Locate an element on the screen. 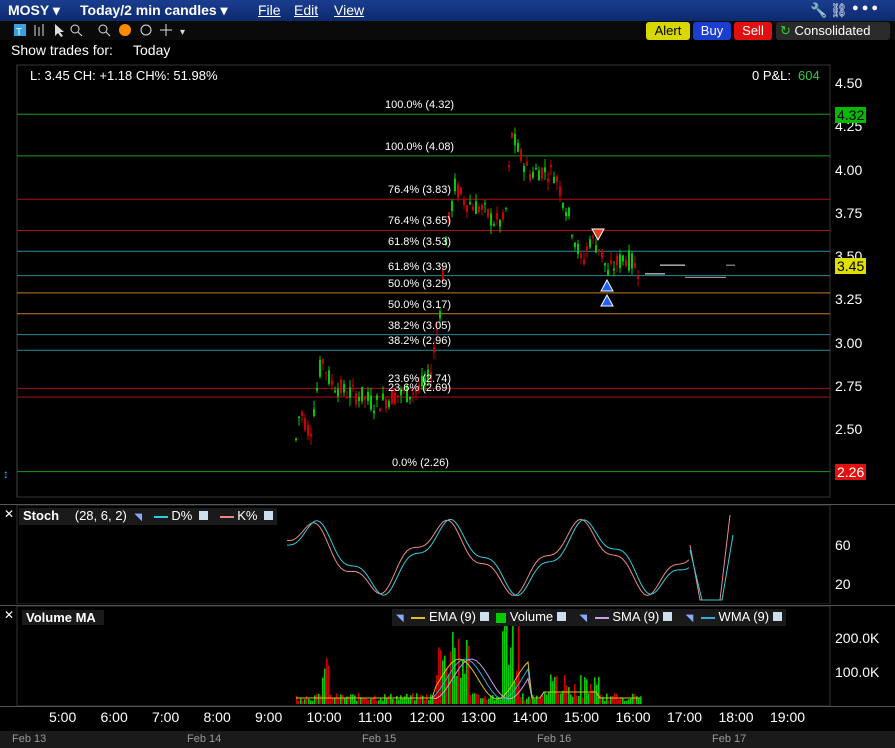  volume-title: Volume MA is located at coordinates (63, 617).